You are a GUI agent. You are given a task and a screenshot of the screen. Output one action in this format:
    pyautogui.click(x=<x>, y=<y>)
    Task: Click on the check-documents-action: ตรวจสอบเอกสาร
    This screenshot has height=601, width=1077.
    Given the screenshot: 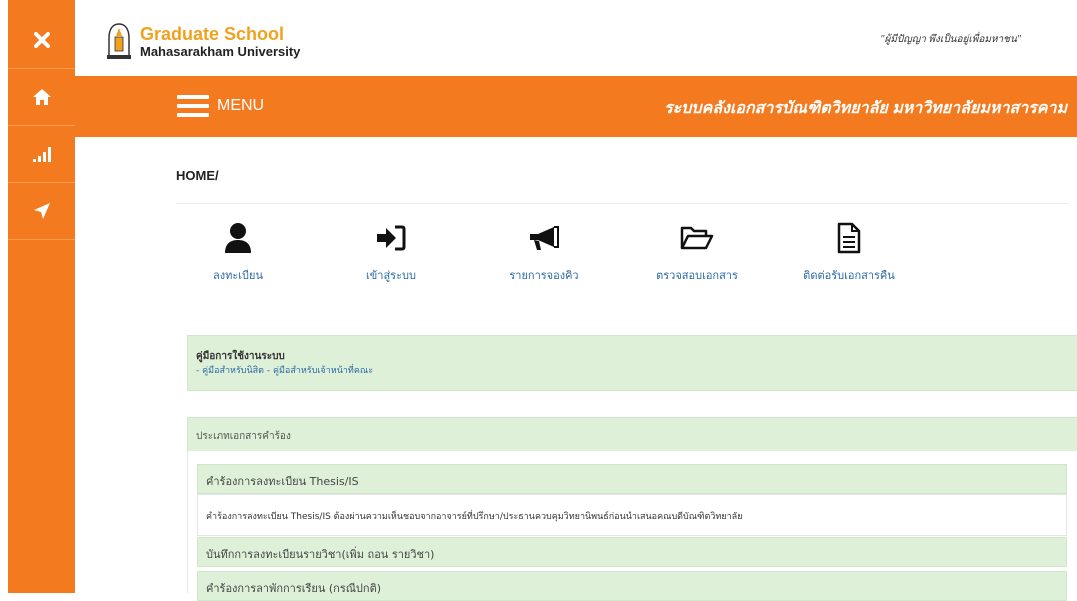 What is the action you would take?
    pyautogui.click(x=697, y=252)
    